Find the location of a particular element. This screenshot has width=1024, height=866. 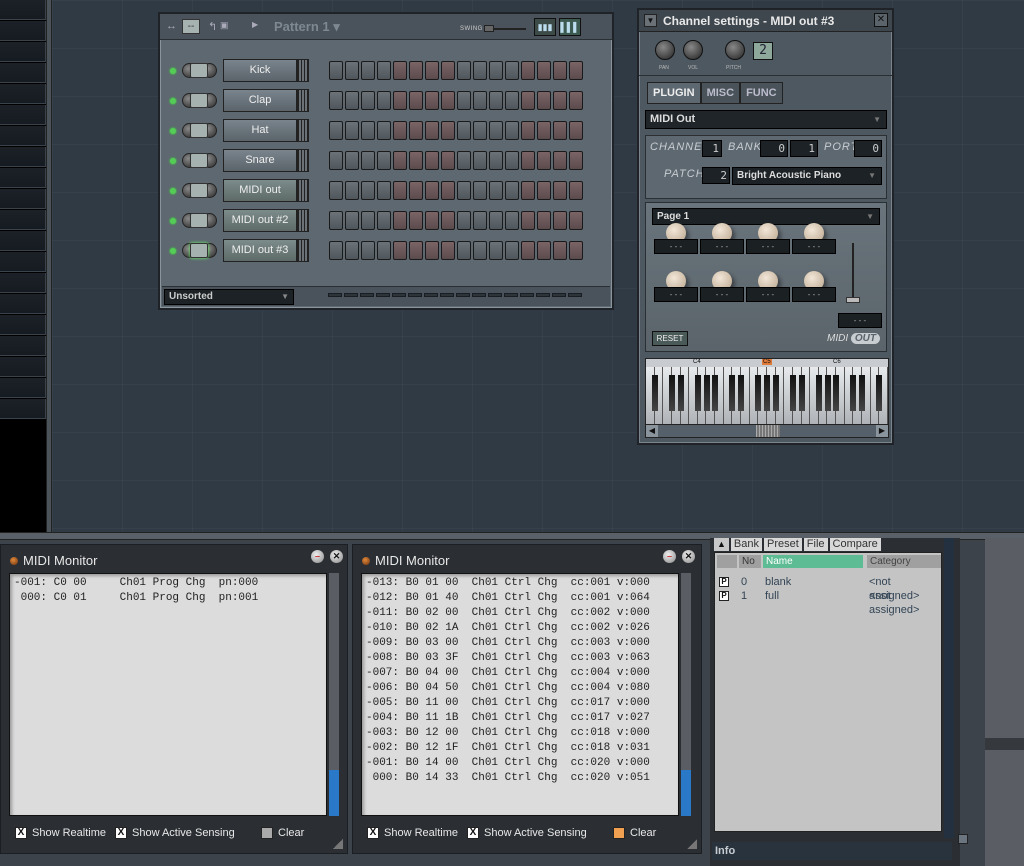

channel-name-button: Kick is located at coordinates (260, 70).